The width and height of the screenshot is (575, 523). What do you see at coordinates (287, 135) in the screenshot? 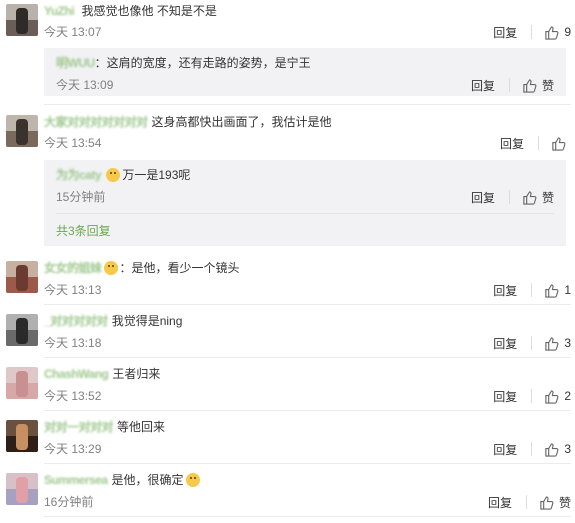
I see `comment-item: 大家对对对对对对对 这身高都快出画面了，我估计是他 今天 13:54 回复` at bounding box center [287, 135].